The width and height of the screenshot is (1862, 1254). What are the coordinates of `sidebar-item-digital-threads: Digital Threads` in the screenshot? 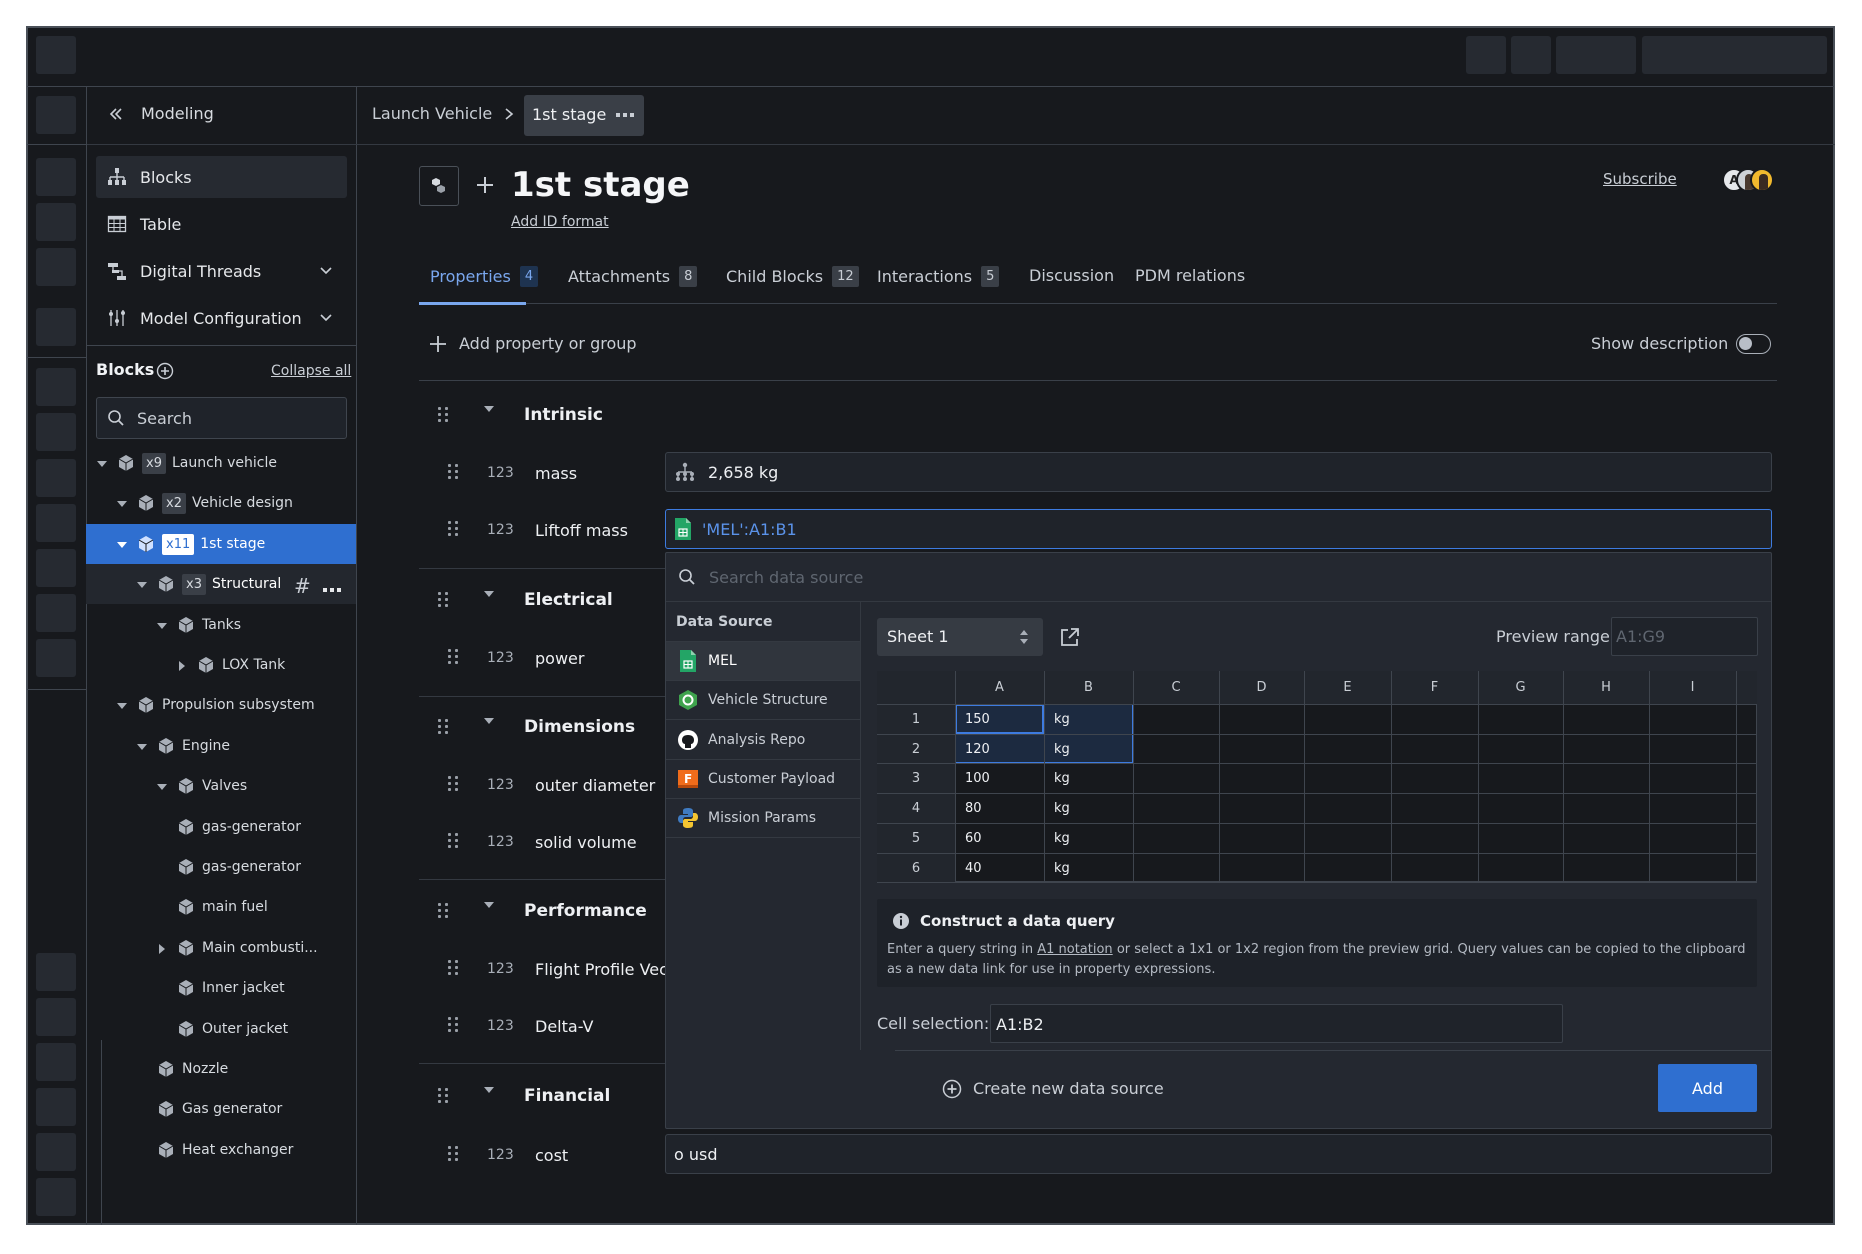 It's located at (221, 271).